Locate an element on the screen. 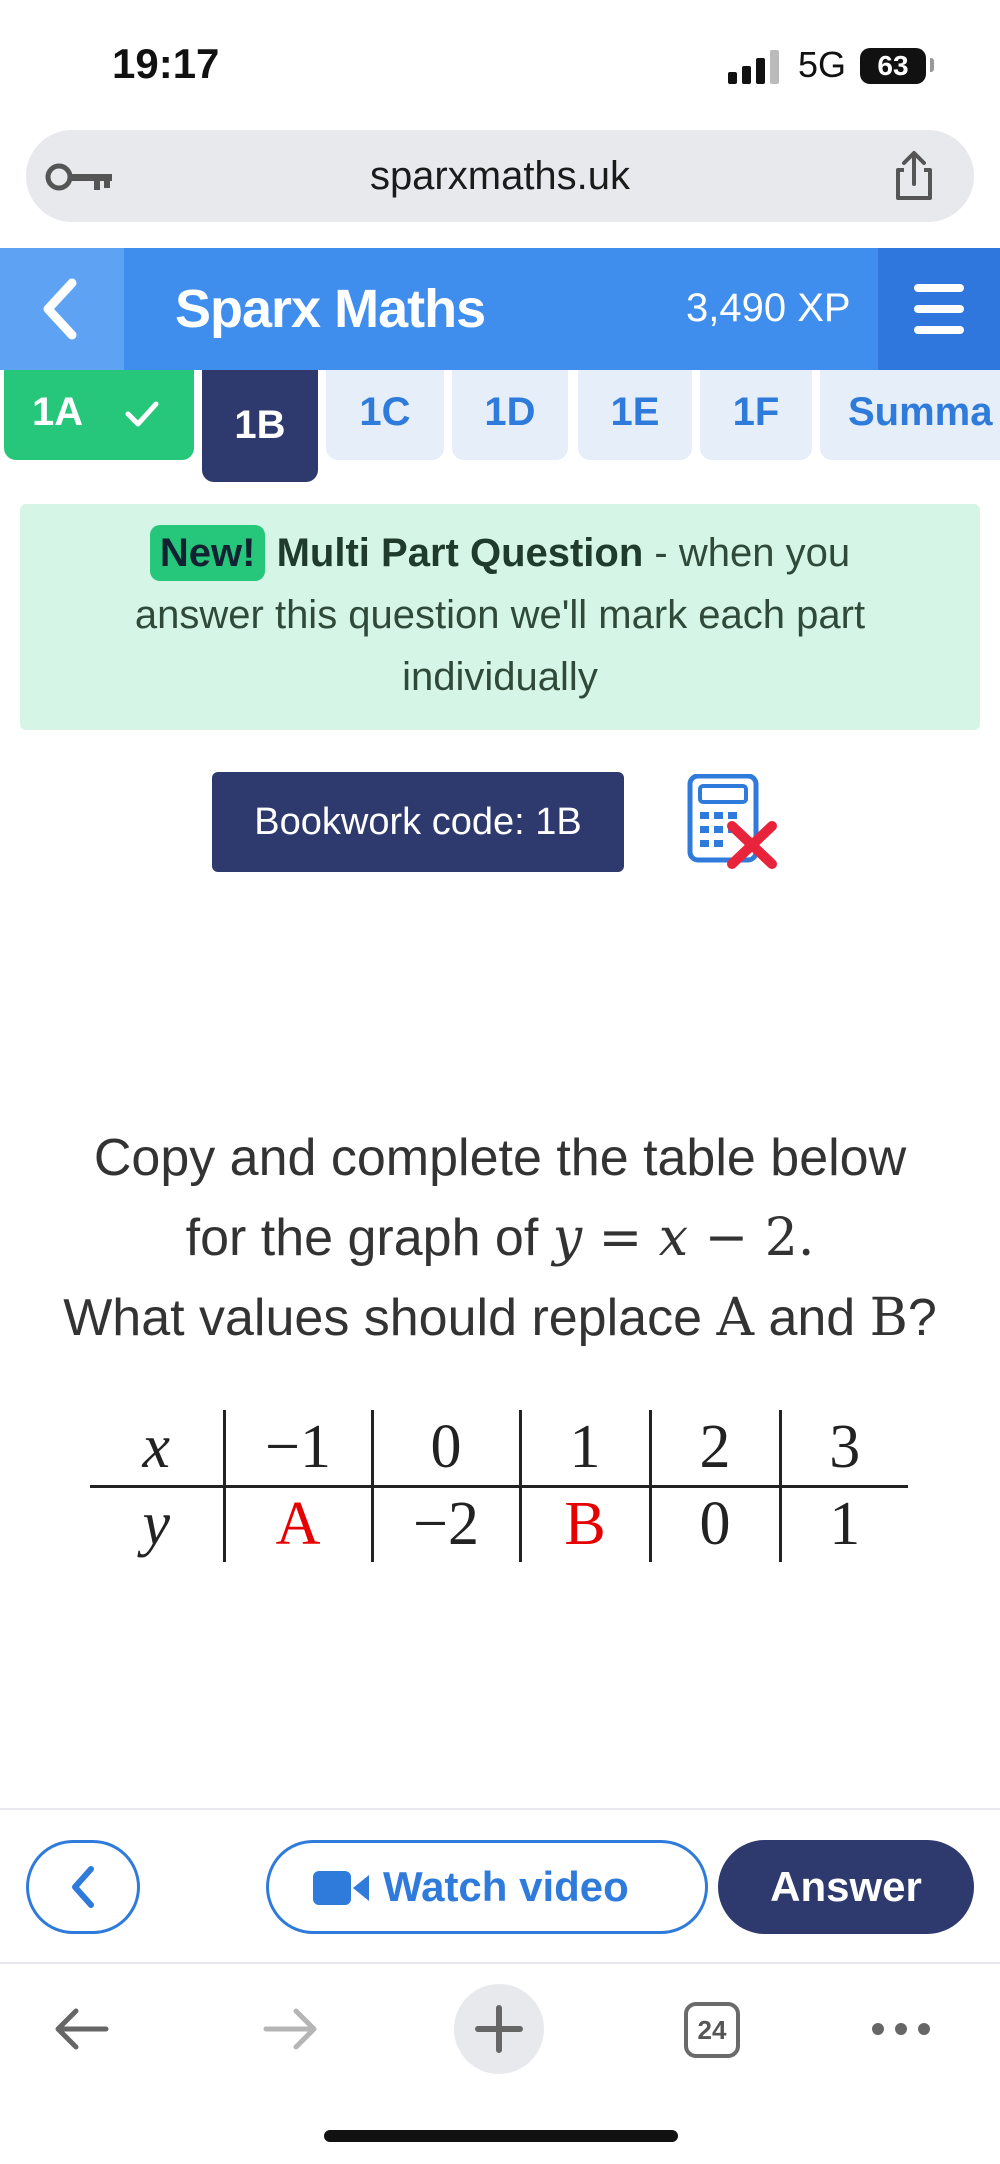  battery-tip is located at coordinates (932, 65).